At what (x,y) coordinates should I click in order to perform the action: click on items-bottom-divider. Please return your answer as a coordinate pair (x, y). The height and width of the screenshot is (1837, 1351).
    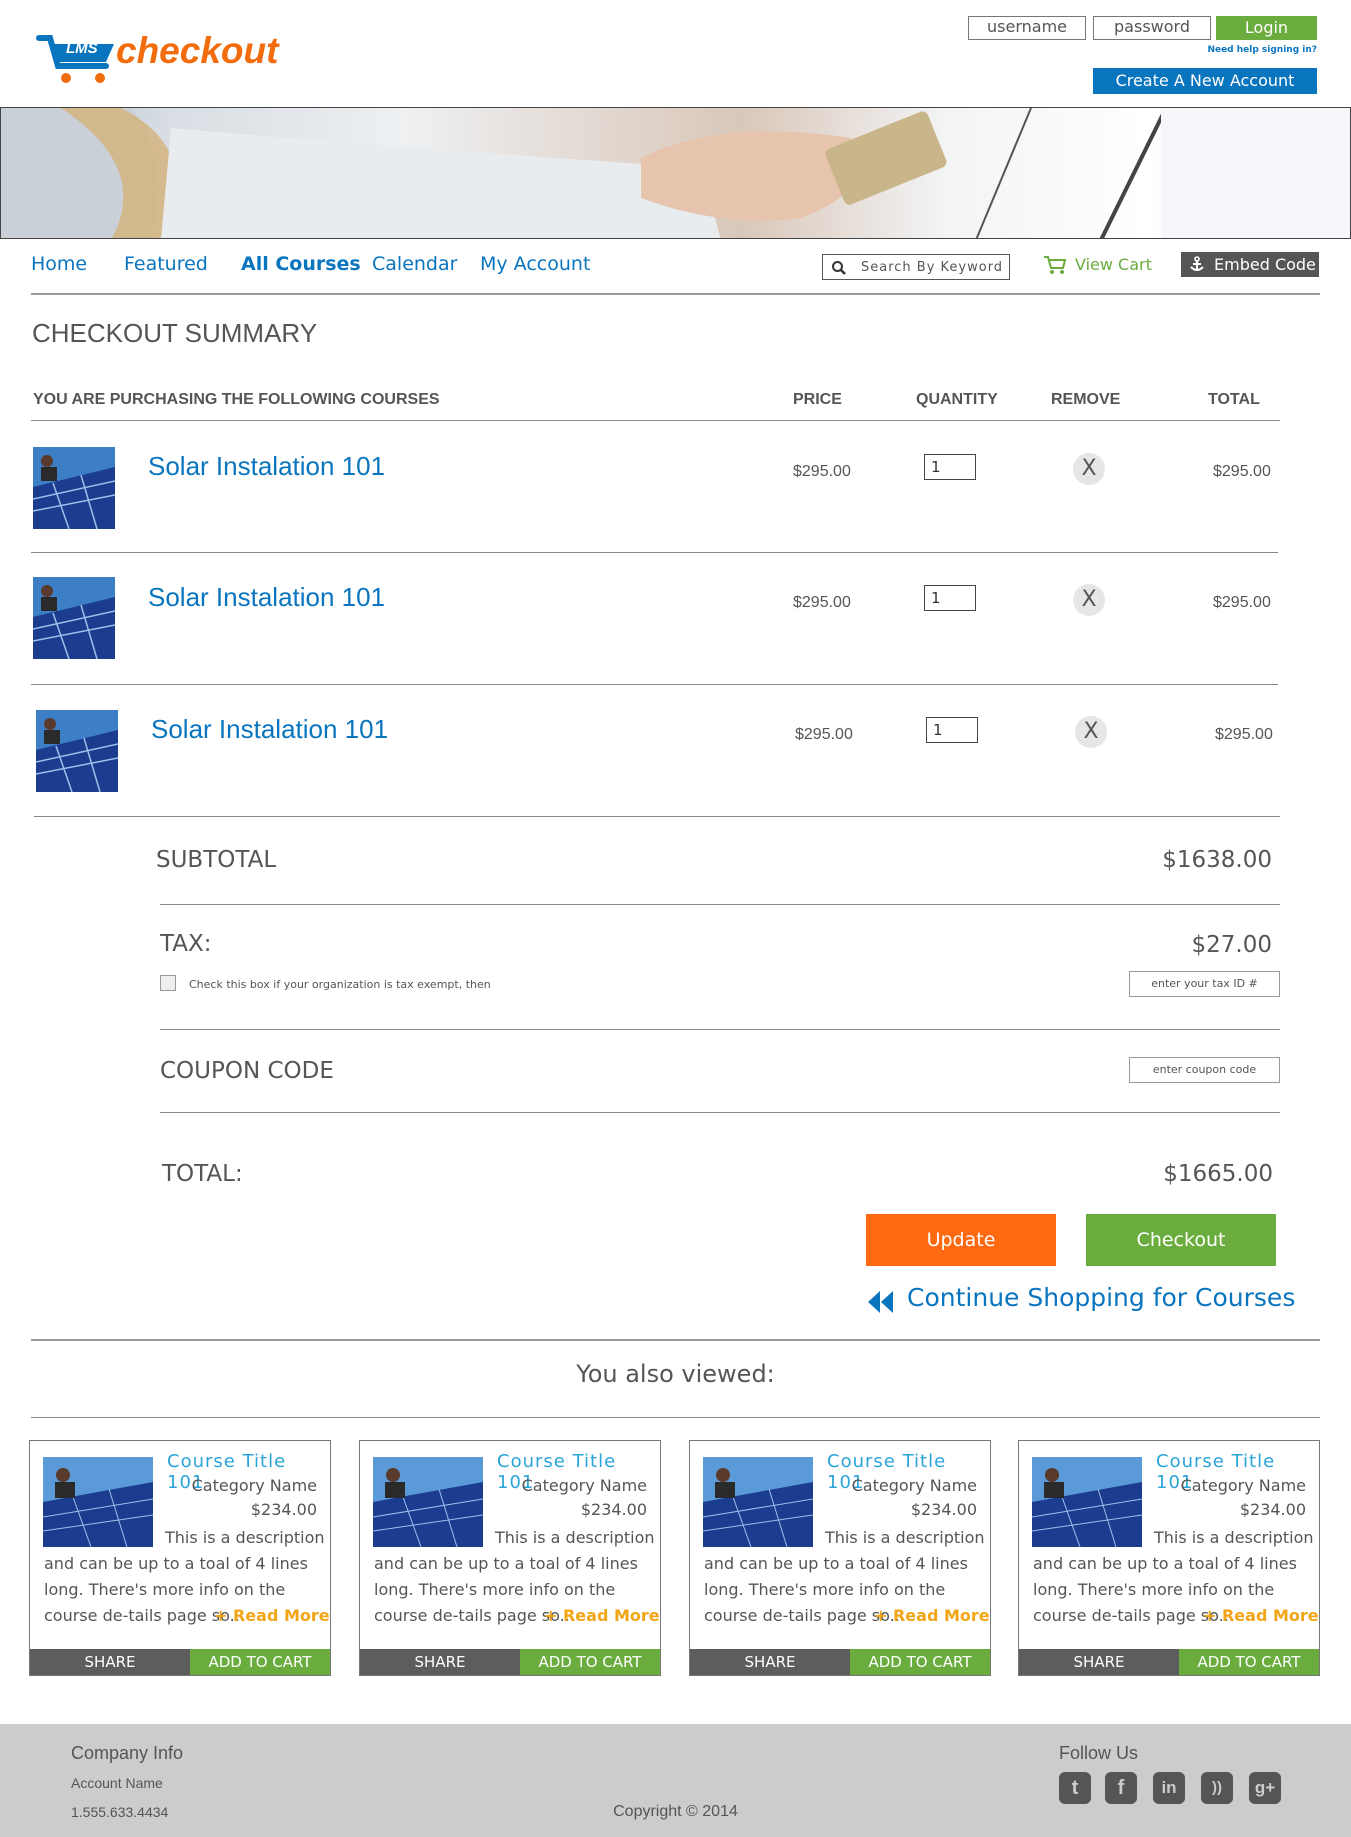
    Looking at the image, I should click on (657, 816).